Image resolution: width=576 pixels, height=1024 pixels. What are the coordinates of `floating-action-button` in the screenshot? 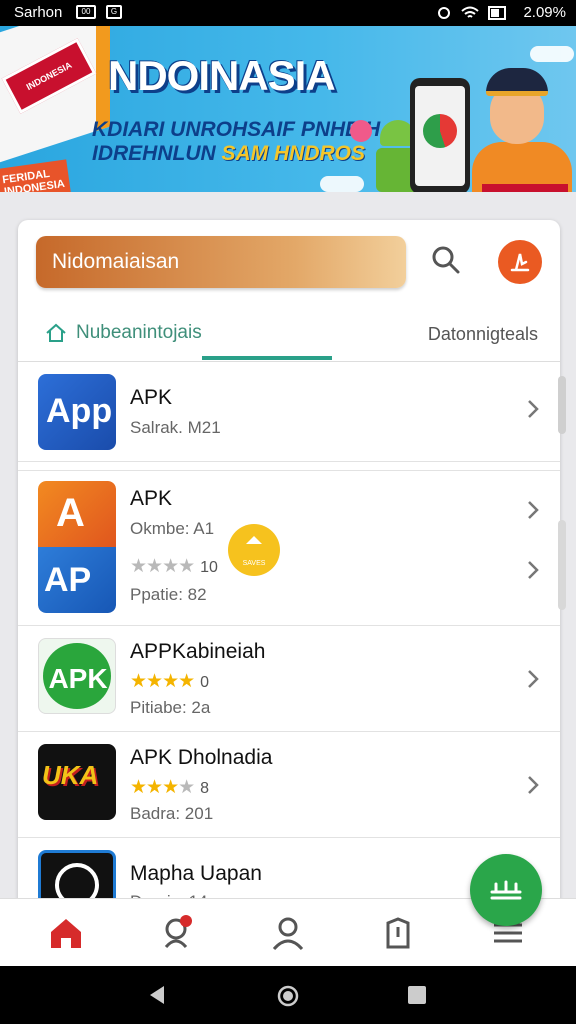 It's located at (506, 890).